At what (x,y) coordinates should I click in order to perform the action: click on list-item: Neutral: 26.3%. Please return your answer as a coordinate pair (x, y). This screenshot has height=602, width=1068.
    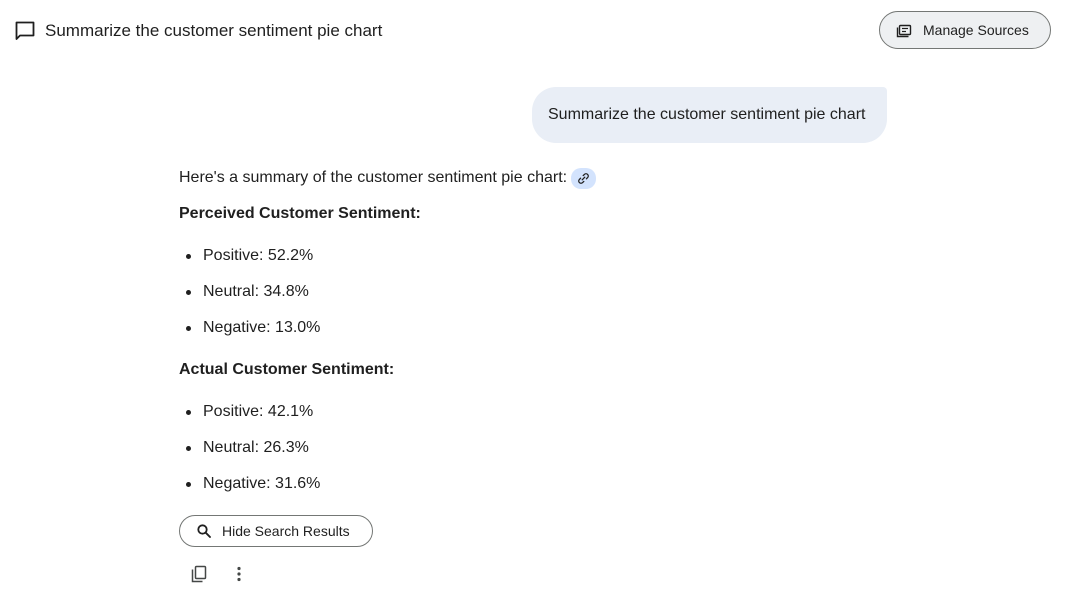
    Looking at the image, I should click on (539, 448).